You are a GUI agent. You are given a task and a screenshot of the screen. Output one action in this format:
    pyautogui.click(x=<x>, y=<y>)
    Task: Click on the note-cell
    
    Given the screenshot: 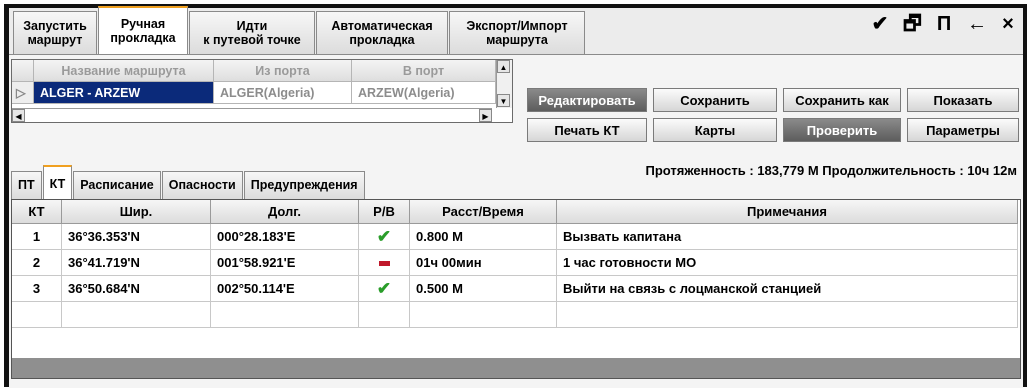 What is the action you would take?
    pyautogui.click(x=787, y=315)
    